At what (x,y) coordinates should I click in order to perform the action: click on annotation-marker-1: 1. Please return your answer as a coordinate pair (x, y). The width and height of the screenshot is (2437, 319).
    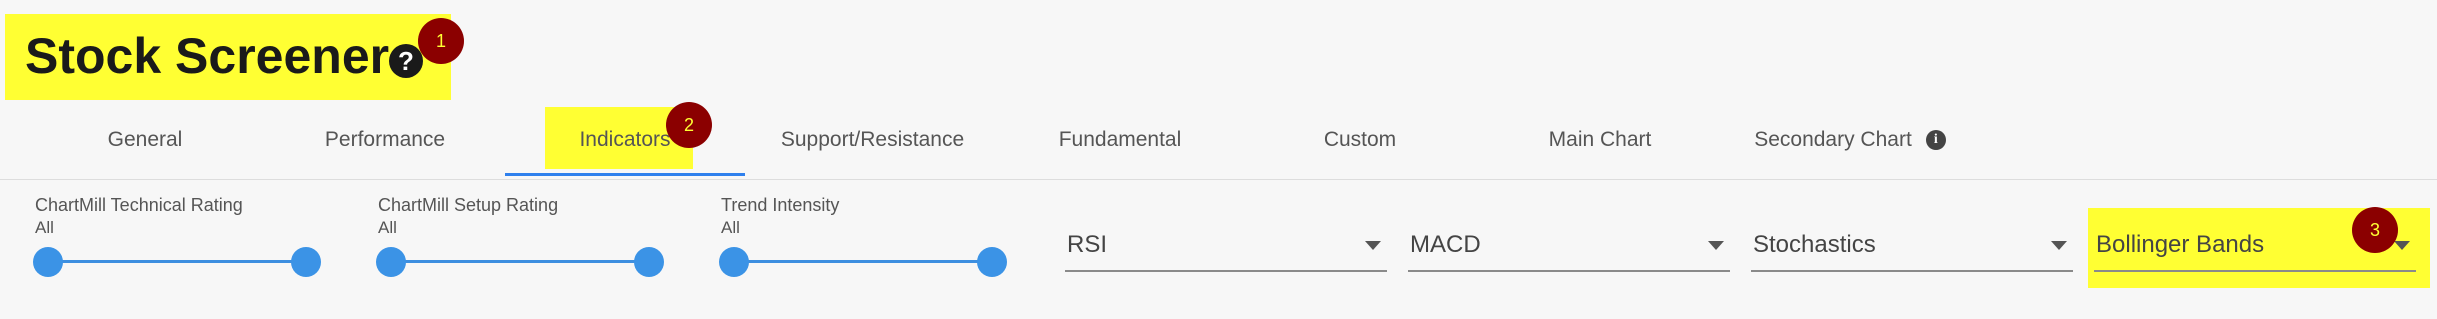
    Looking at the image, I should click on (441, 41).